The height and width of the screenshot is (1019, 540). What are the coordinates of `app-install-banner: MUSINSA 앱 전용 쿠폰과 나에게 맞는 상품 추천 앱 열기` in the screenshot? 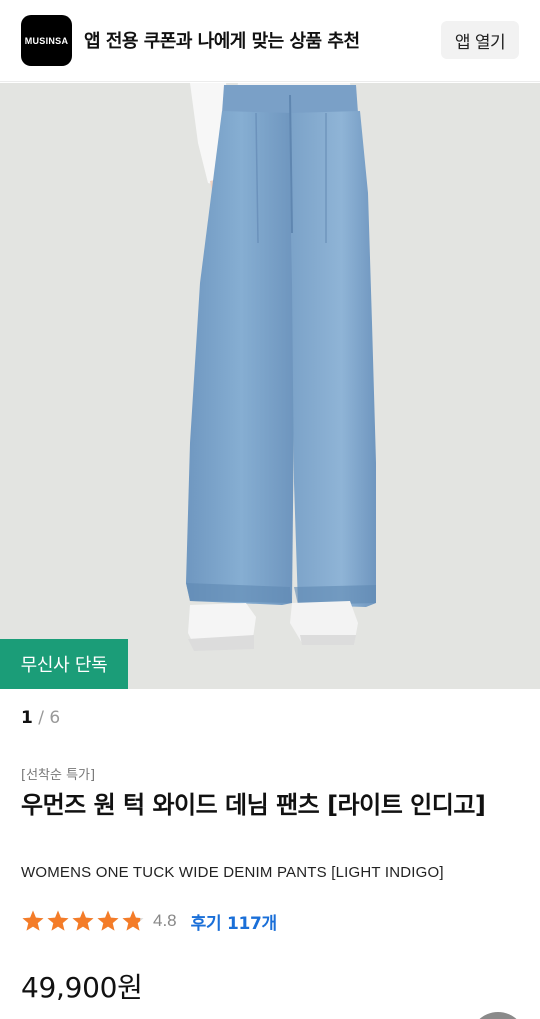 It's located at (270, 41).